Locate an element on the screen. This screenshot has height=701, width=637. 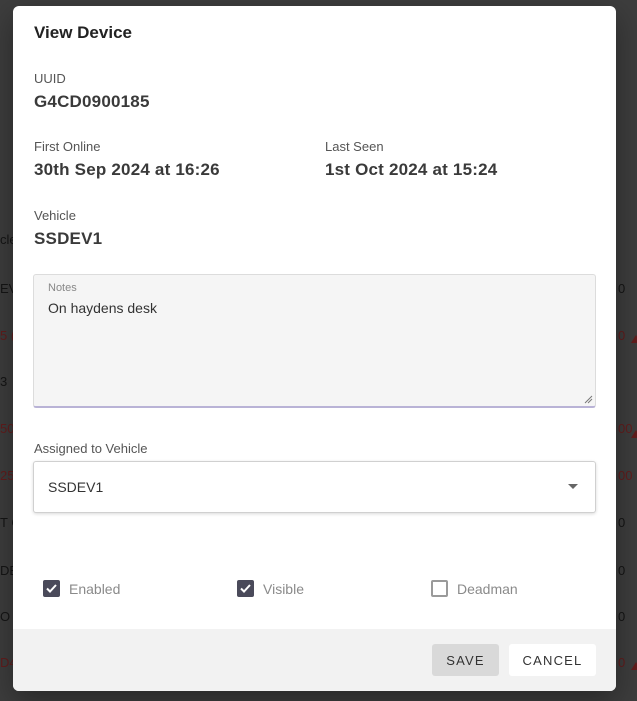
uuid-label: UUID is located at coordinates (50, 78).